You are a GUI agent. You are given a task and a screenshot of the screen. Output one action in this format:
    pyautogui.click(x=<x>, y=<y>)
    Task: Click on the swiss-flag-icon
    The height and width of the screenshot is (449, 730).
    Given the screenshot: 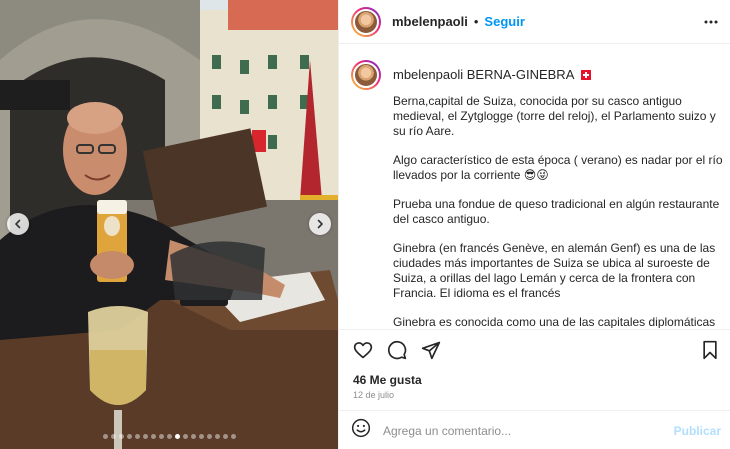 What is the action you would take?
    pyautogui.click(x=586, y=75)
    